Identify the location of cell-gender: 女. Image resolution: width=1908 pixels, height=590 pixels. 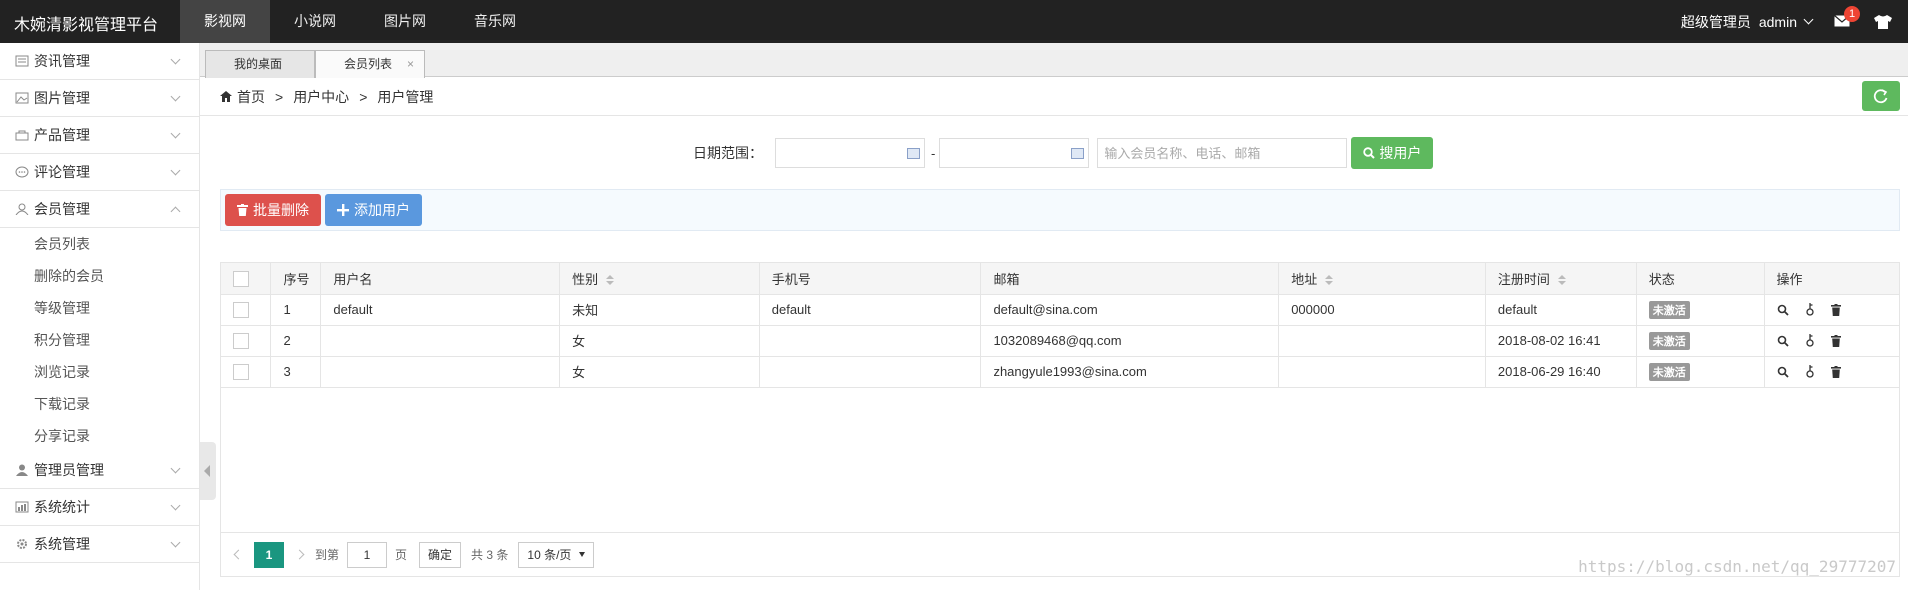
(659, 371).